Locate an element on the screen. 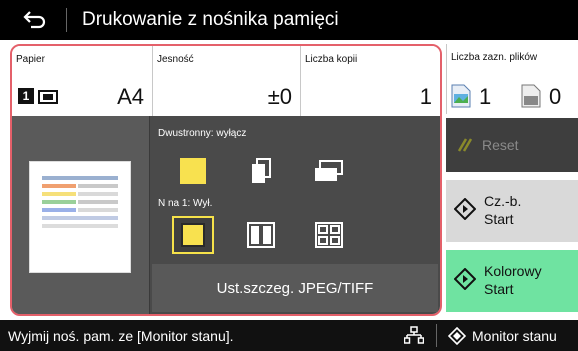 The width and height of the screenshot is (578, 351). copies-label: Liczba kopii is located at coordinates (331, 59).